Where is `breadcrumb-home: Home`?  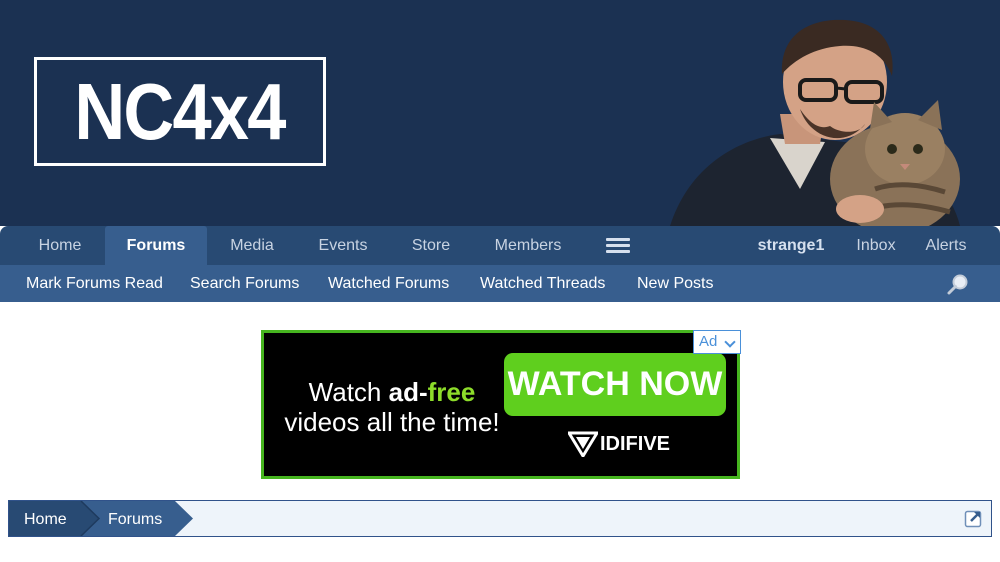 breadcrumb-home: Home is located at coordinates (45, 519).